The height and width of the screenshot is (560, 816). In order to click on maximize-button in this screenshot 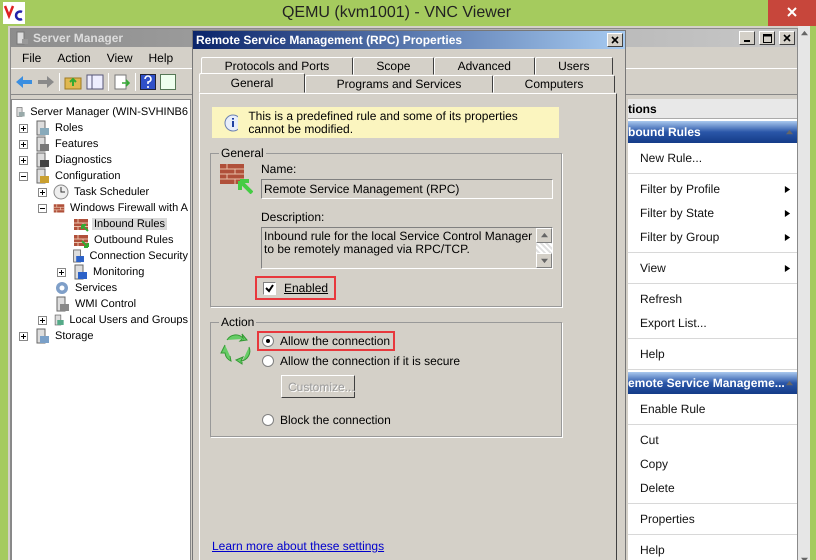, I will do `click(767, 38)`.